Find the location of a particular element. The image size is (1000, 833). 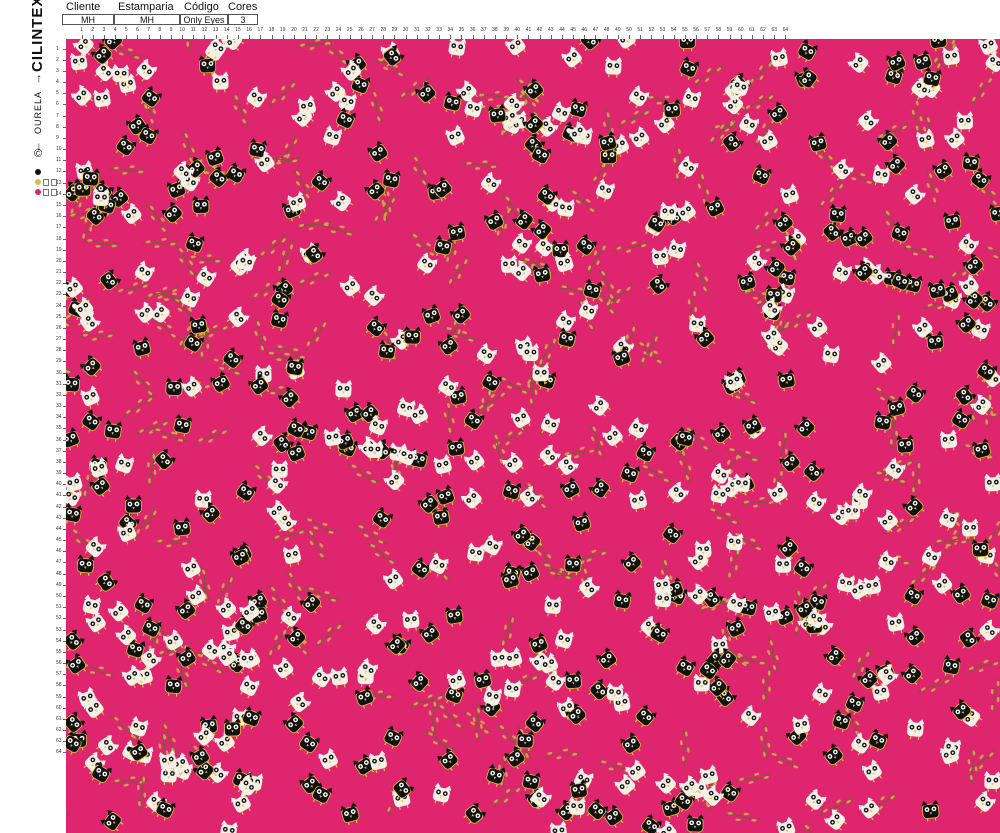

ruler-left-label: 7 is located at coordinates (57, 115).